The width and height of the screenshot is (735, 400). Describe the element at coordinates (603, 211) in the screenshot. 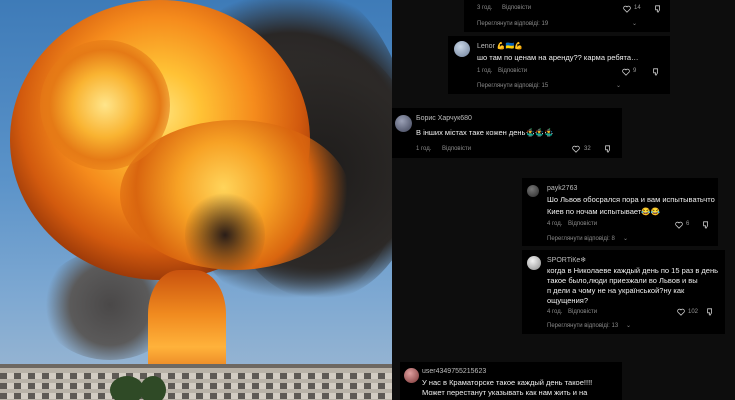

I see `comment-text: Киев по ночам испытывает😂😂` at that location.